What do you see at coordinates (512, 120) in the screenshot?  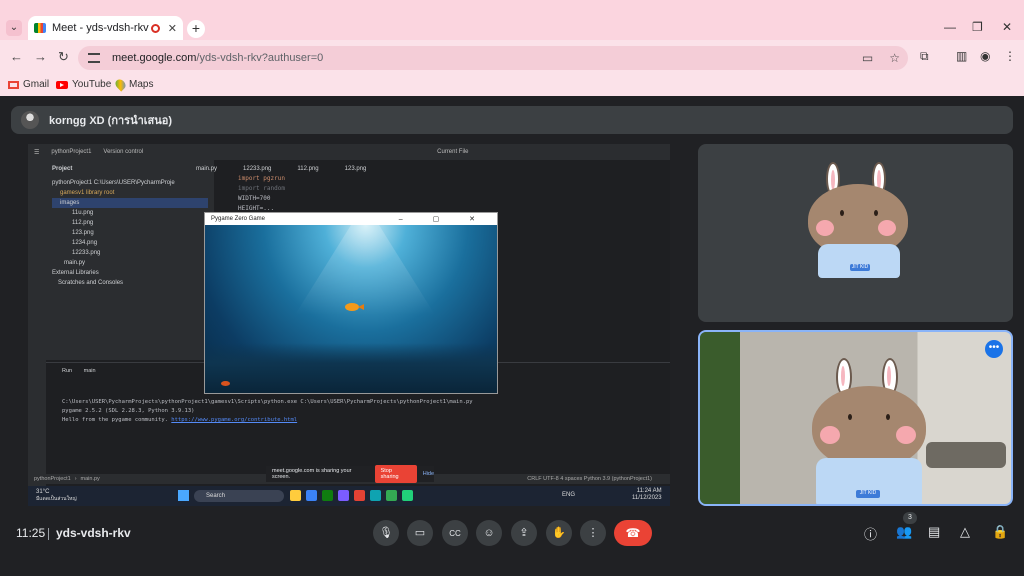 I see `presentation-header: korngg XD (การนำเสนอ)` at bounding box center [512, 120].